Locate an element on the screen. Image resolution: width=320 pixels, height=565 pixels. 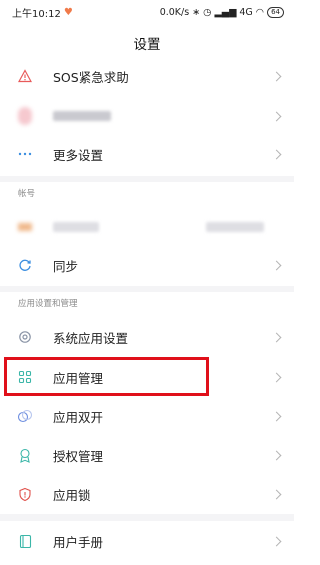
settings-item-redacted is located at coordinates (147, 116).